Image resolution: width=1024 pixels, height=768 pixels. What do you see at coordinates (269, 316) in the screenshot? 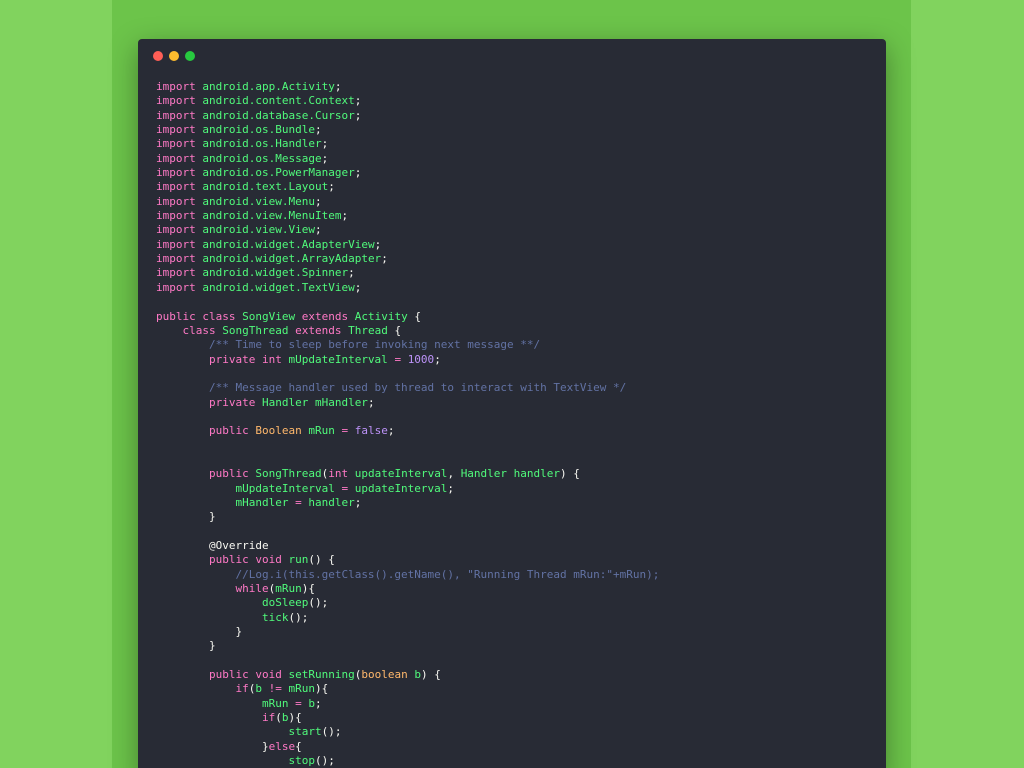
I see `code-token: SongView` at bounding box center [269, 316].